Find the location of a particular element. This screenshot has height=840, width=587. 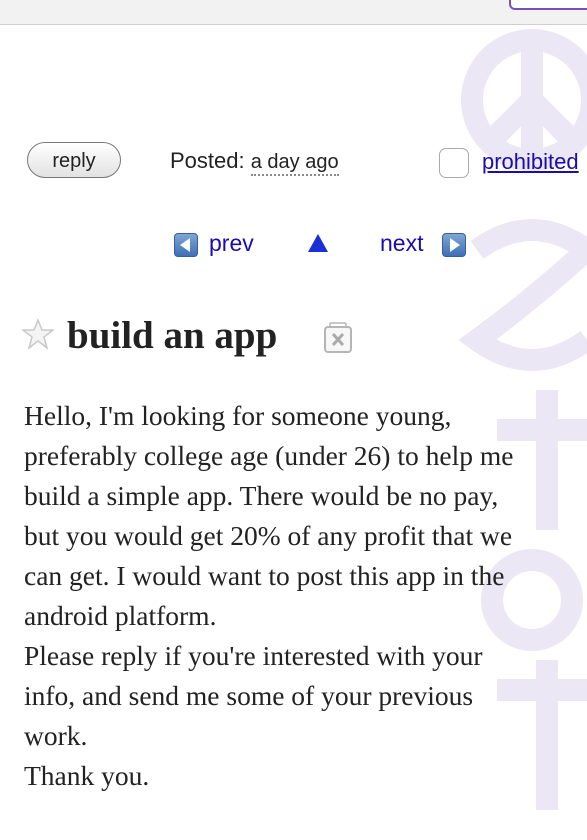

reply-button: reply is located at coordinates (74, 160).